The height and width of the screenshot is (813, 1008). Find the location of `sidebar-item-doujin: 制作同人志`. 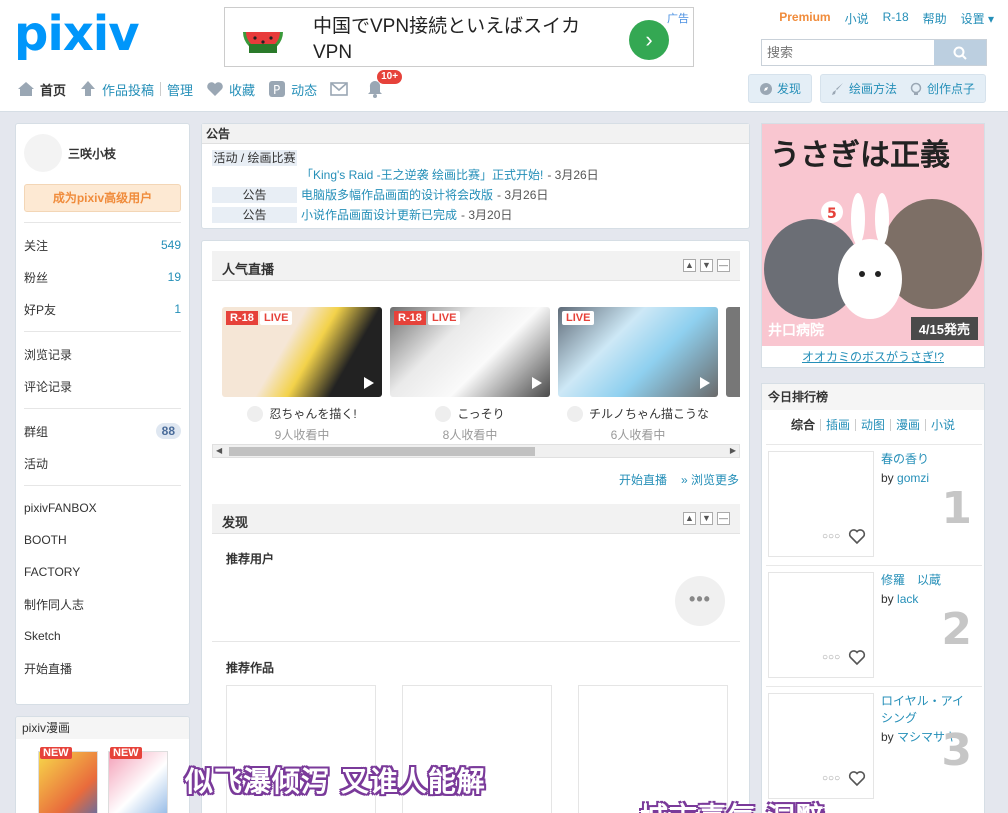

sidebar-item-doujin: 制作同人志 is located at coordinates (102, 604).